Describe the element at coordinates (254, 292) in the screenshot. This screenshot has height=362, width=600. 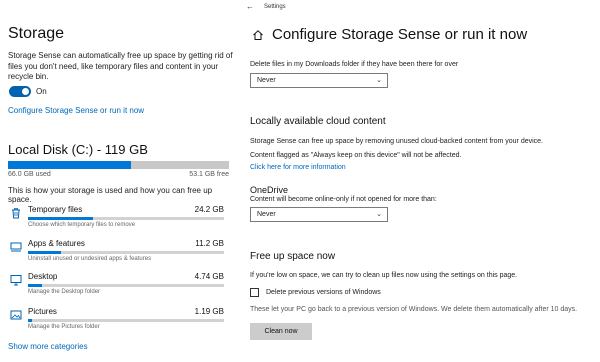
I see `delete-previous-versions-checkbox` at that location.